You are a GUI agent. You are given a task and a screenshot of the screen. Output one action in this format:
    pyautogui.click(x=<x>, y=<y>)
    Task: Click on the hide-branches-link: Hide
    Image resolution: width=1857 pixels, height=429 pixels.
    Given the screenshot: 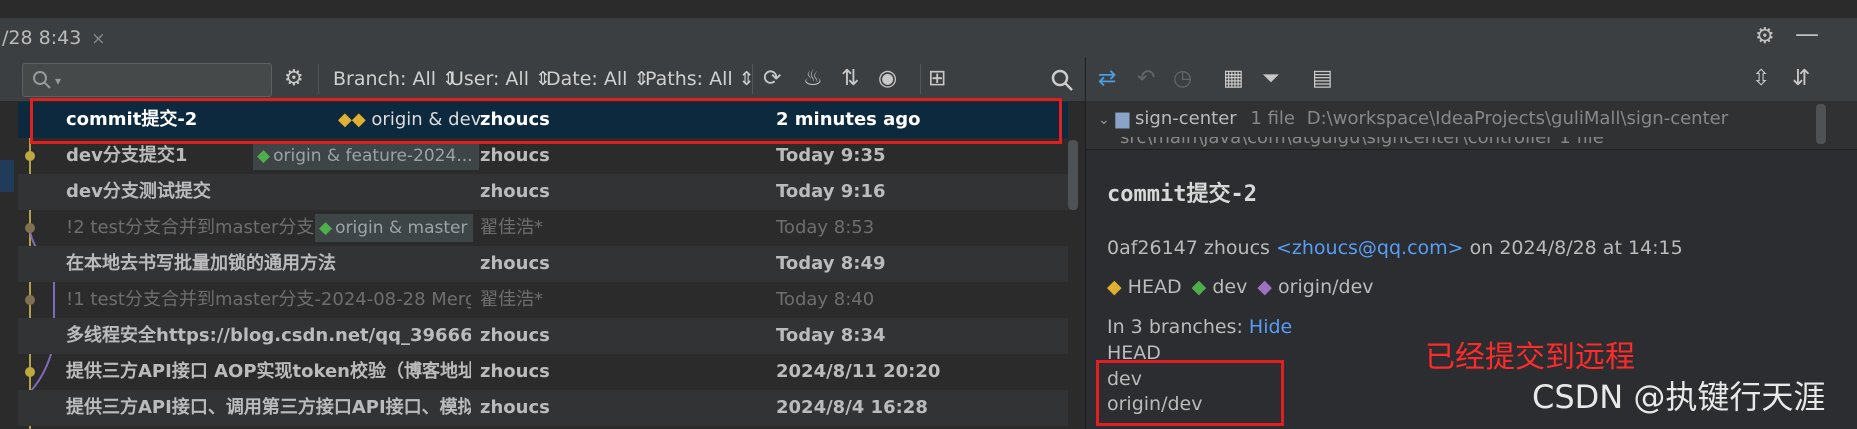 What is the action you would take?
    pyautogui.click(x=1270, y=327)
    